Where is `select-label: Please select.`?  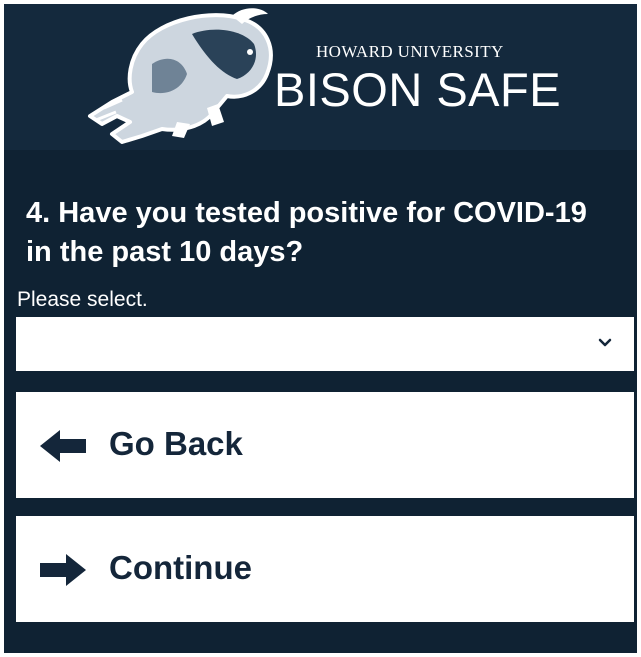
select-label: Please select. is located at coordinates (82, 299).